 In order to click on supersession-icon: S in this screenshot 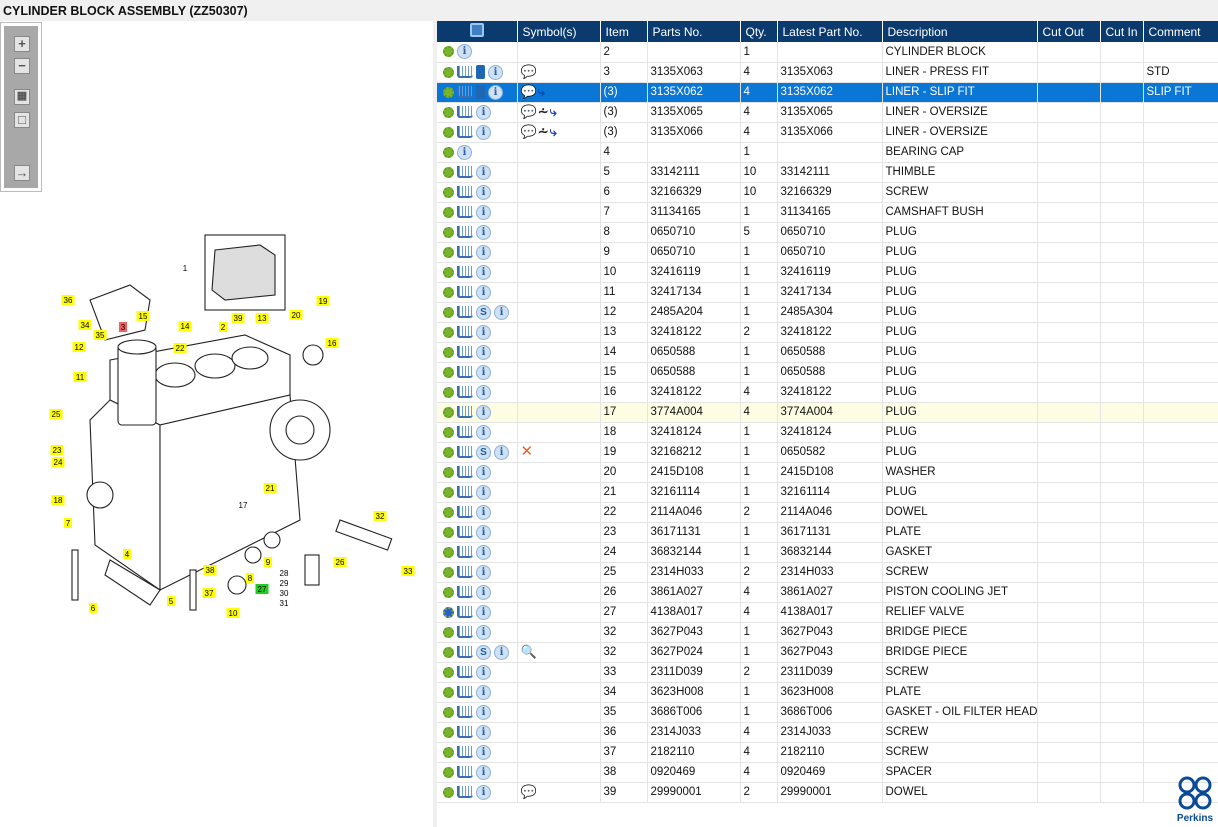, I will do `click(483, 312)`.